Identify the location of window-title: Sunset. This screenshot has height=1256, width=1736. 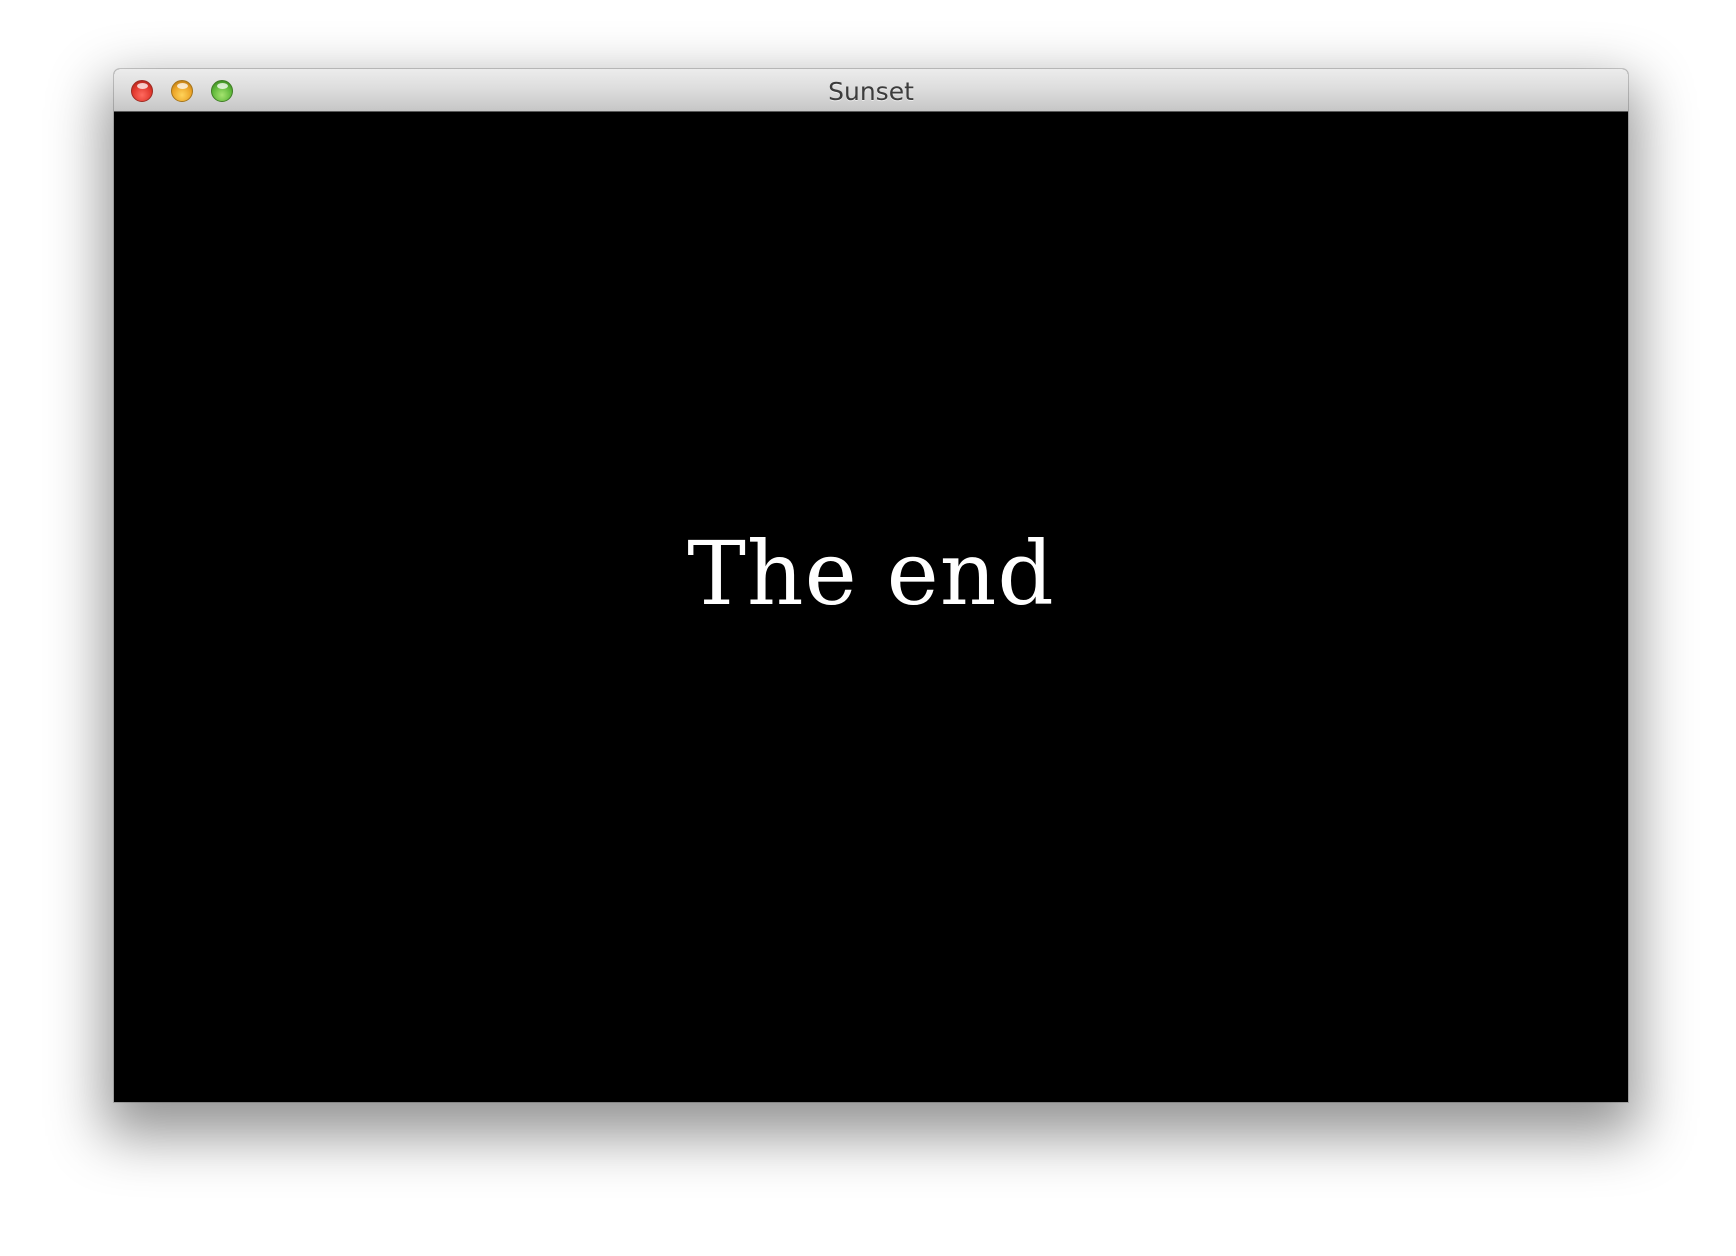
(871, 91).